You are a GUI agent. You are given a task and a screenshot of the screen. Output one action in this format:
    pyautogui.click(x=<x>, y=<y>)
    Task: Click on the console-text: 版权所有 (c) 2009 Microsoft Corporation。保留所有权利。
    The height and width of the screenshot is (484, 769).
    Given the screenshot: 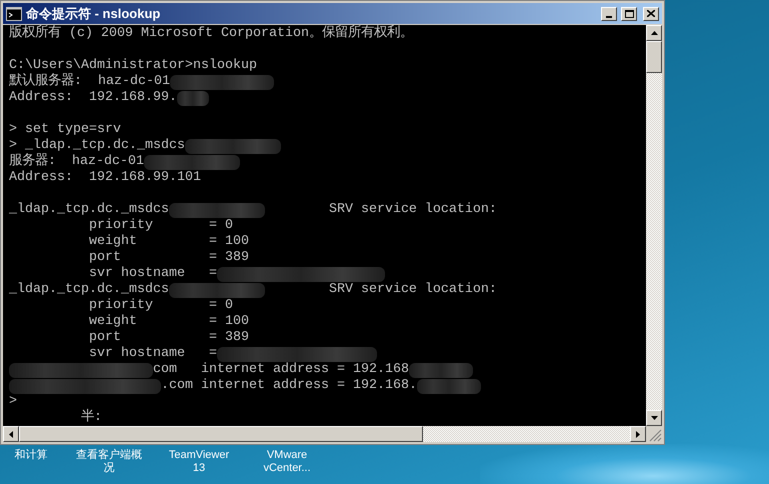 What is the action you would take?
    pyautogui.click(x=211, y=34)
    